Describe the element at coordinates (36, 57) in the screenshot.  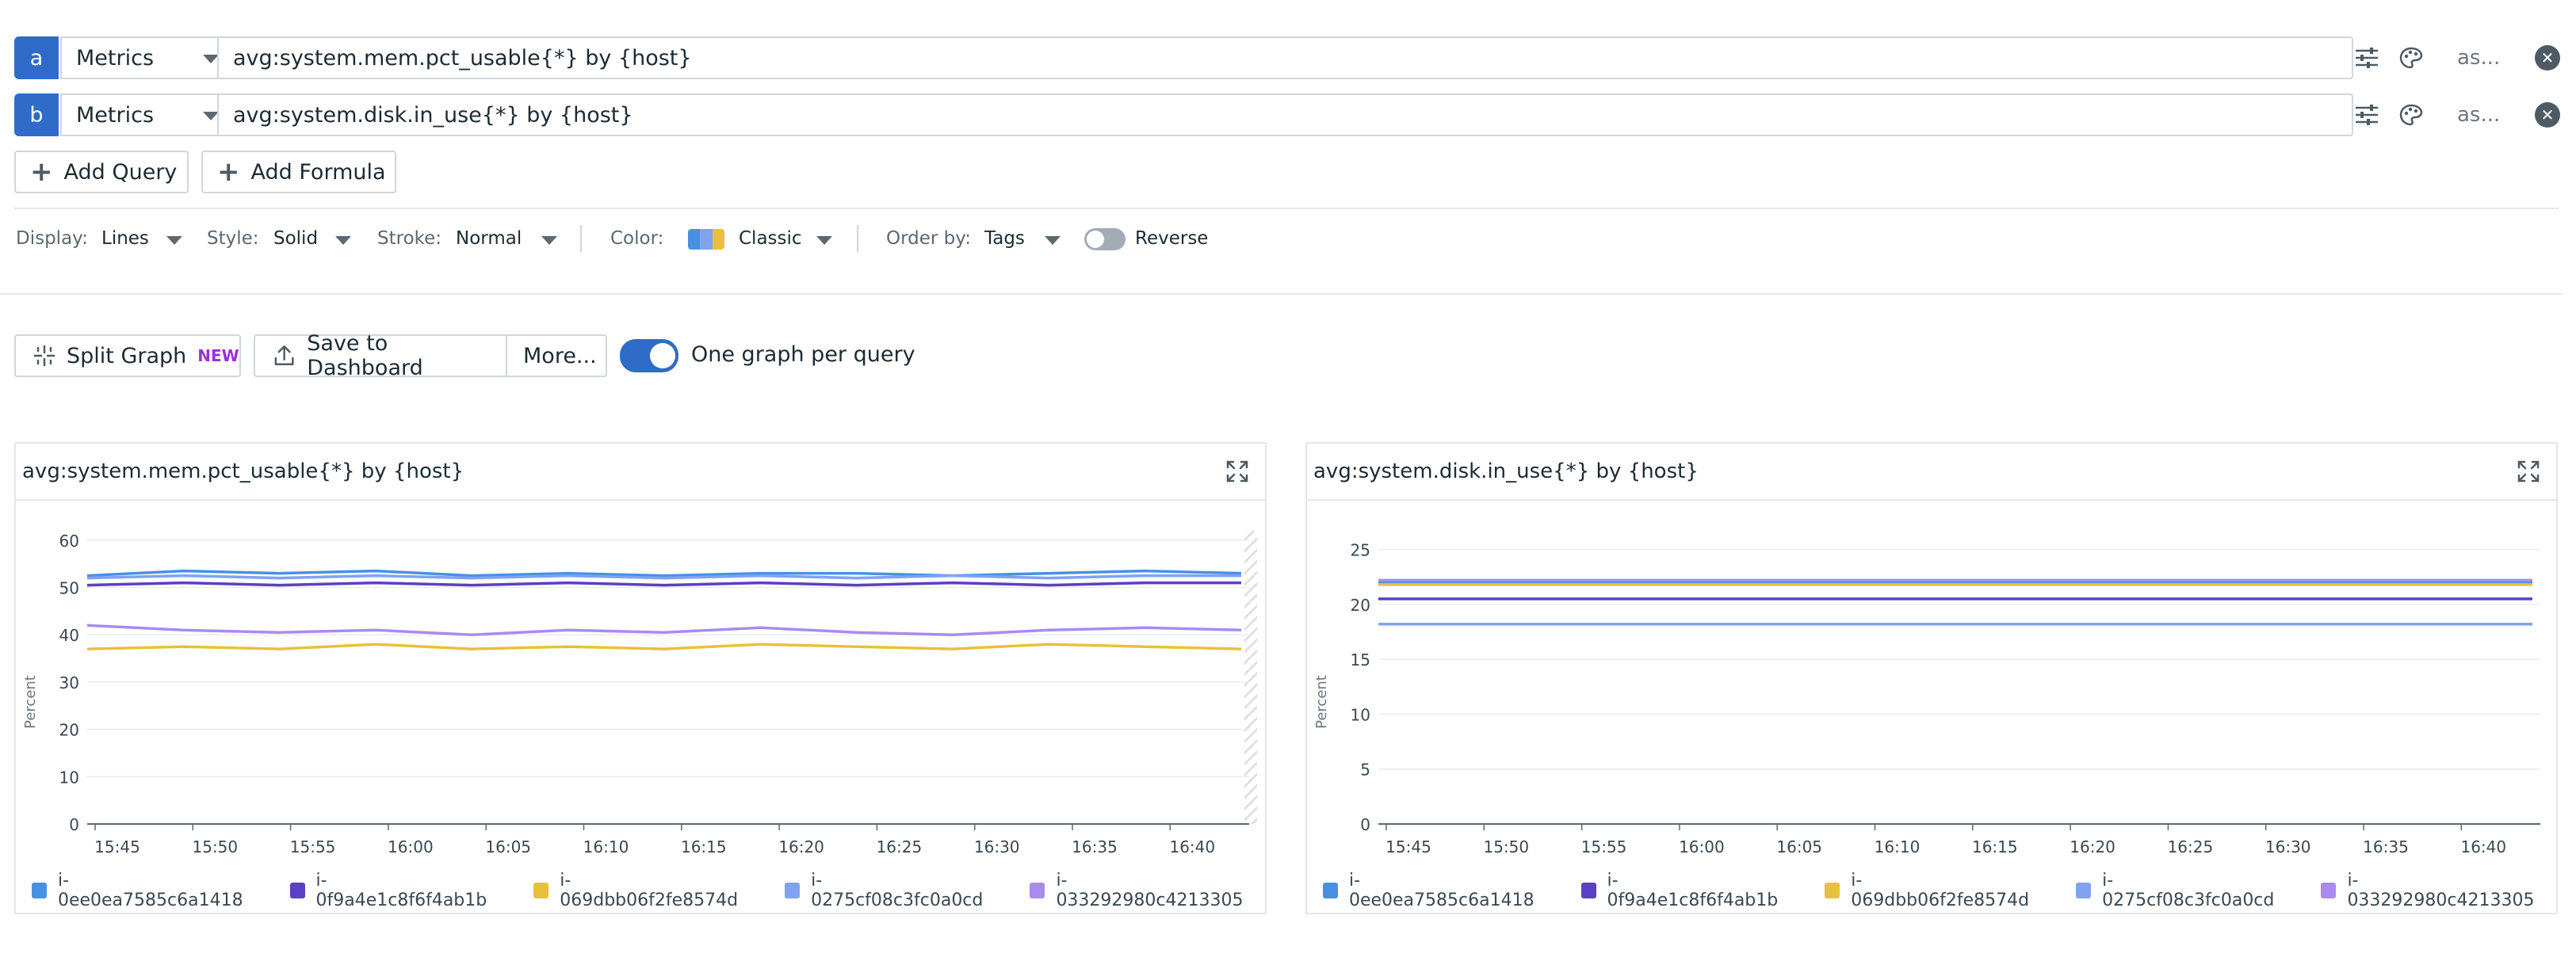
I see `query-letter-a: a` at that location.